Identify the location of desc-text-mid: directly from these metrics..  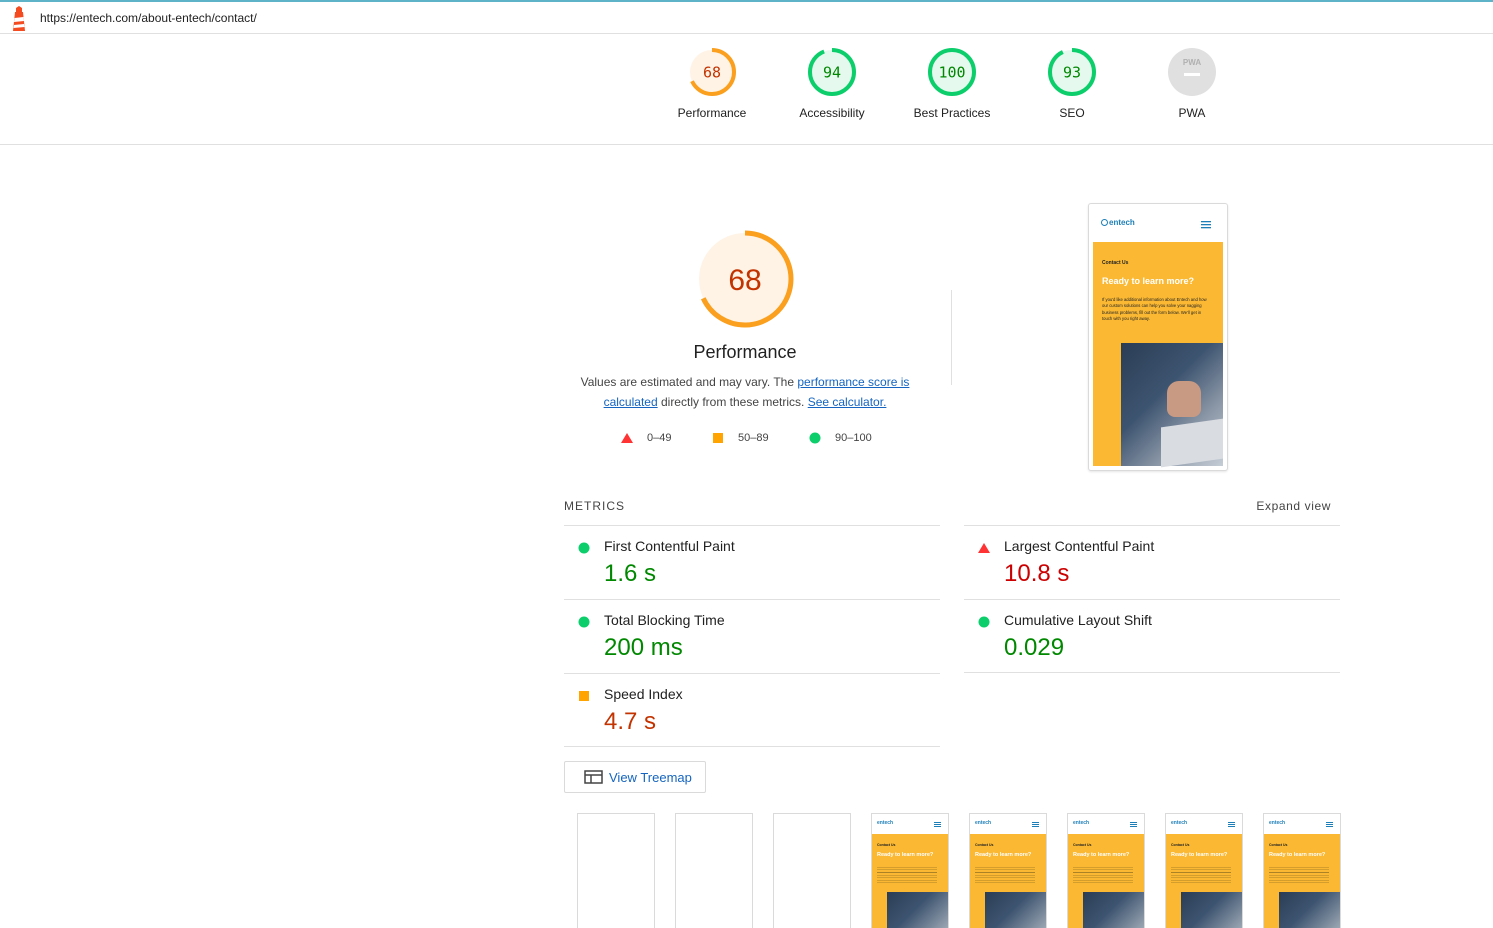
(732, 402).